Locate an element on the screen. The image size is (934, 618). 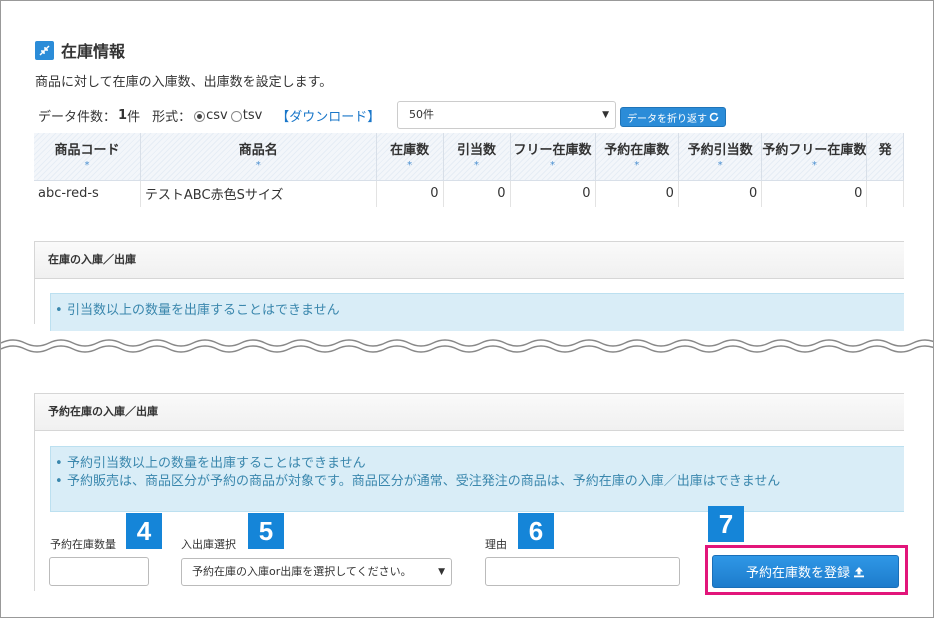
upload-icon is located at coordinates (859, 571).